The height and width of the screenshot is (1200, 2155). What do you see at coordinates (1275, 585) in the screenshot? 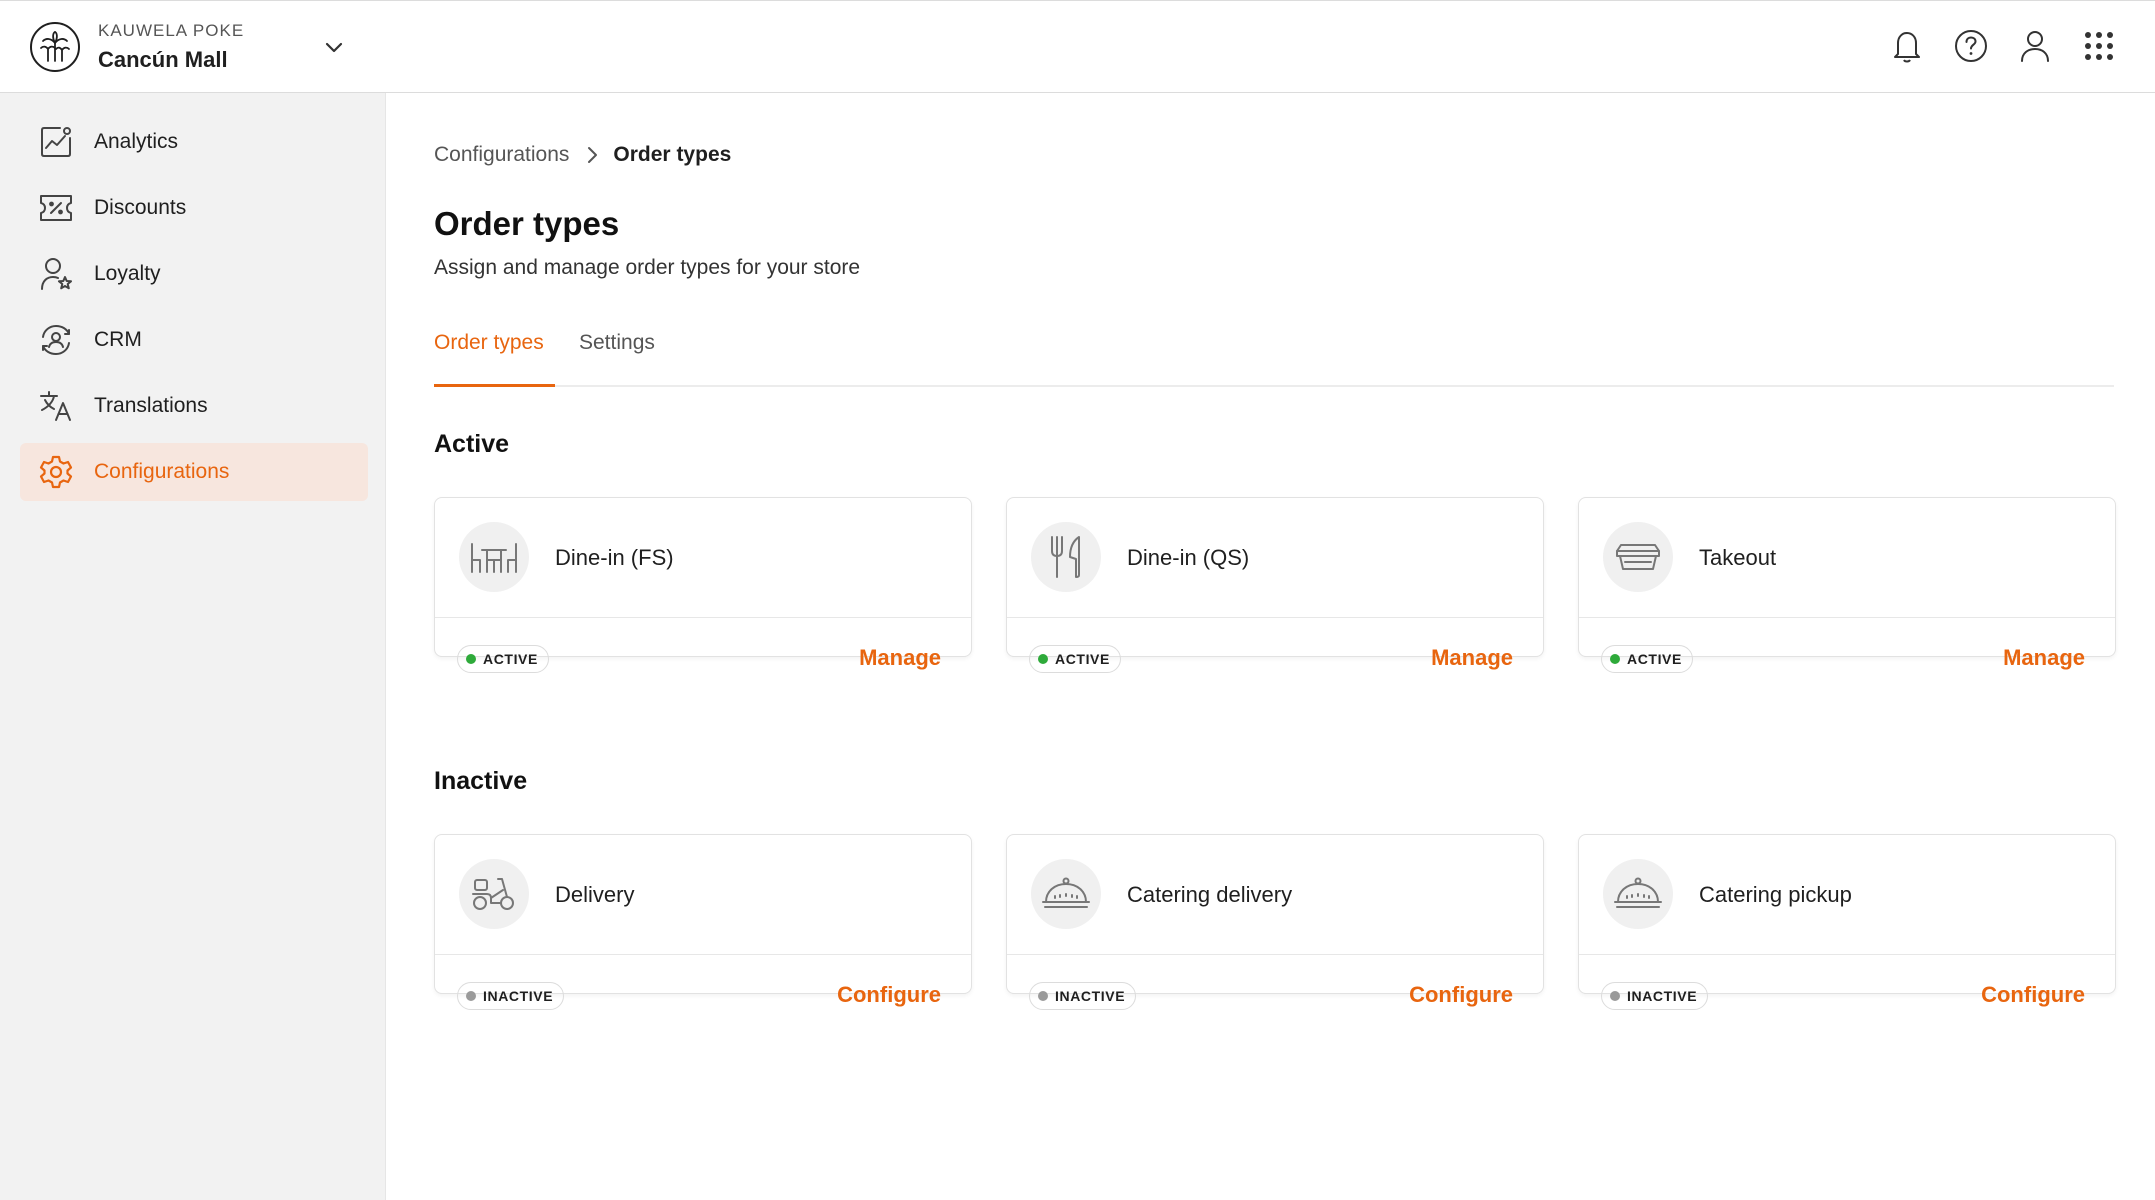
I see `order-type-card-dine-in-qs: Dine-in (QS) ACTIVE Manage` at bounding box center [1275, 585].